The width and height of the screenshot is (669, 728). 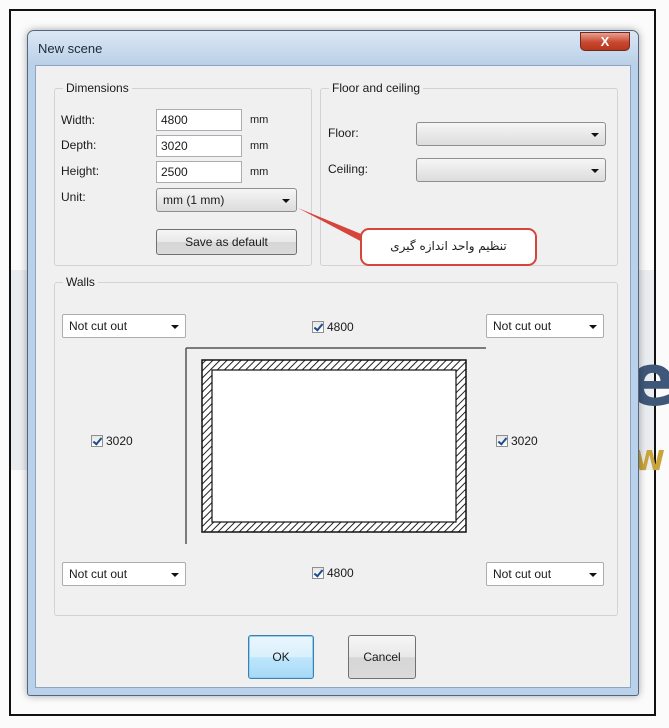 I want to click on annotation-text: تنظیم واحد اندازه گیری, so click(x=448, y=246).